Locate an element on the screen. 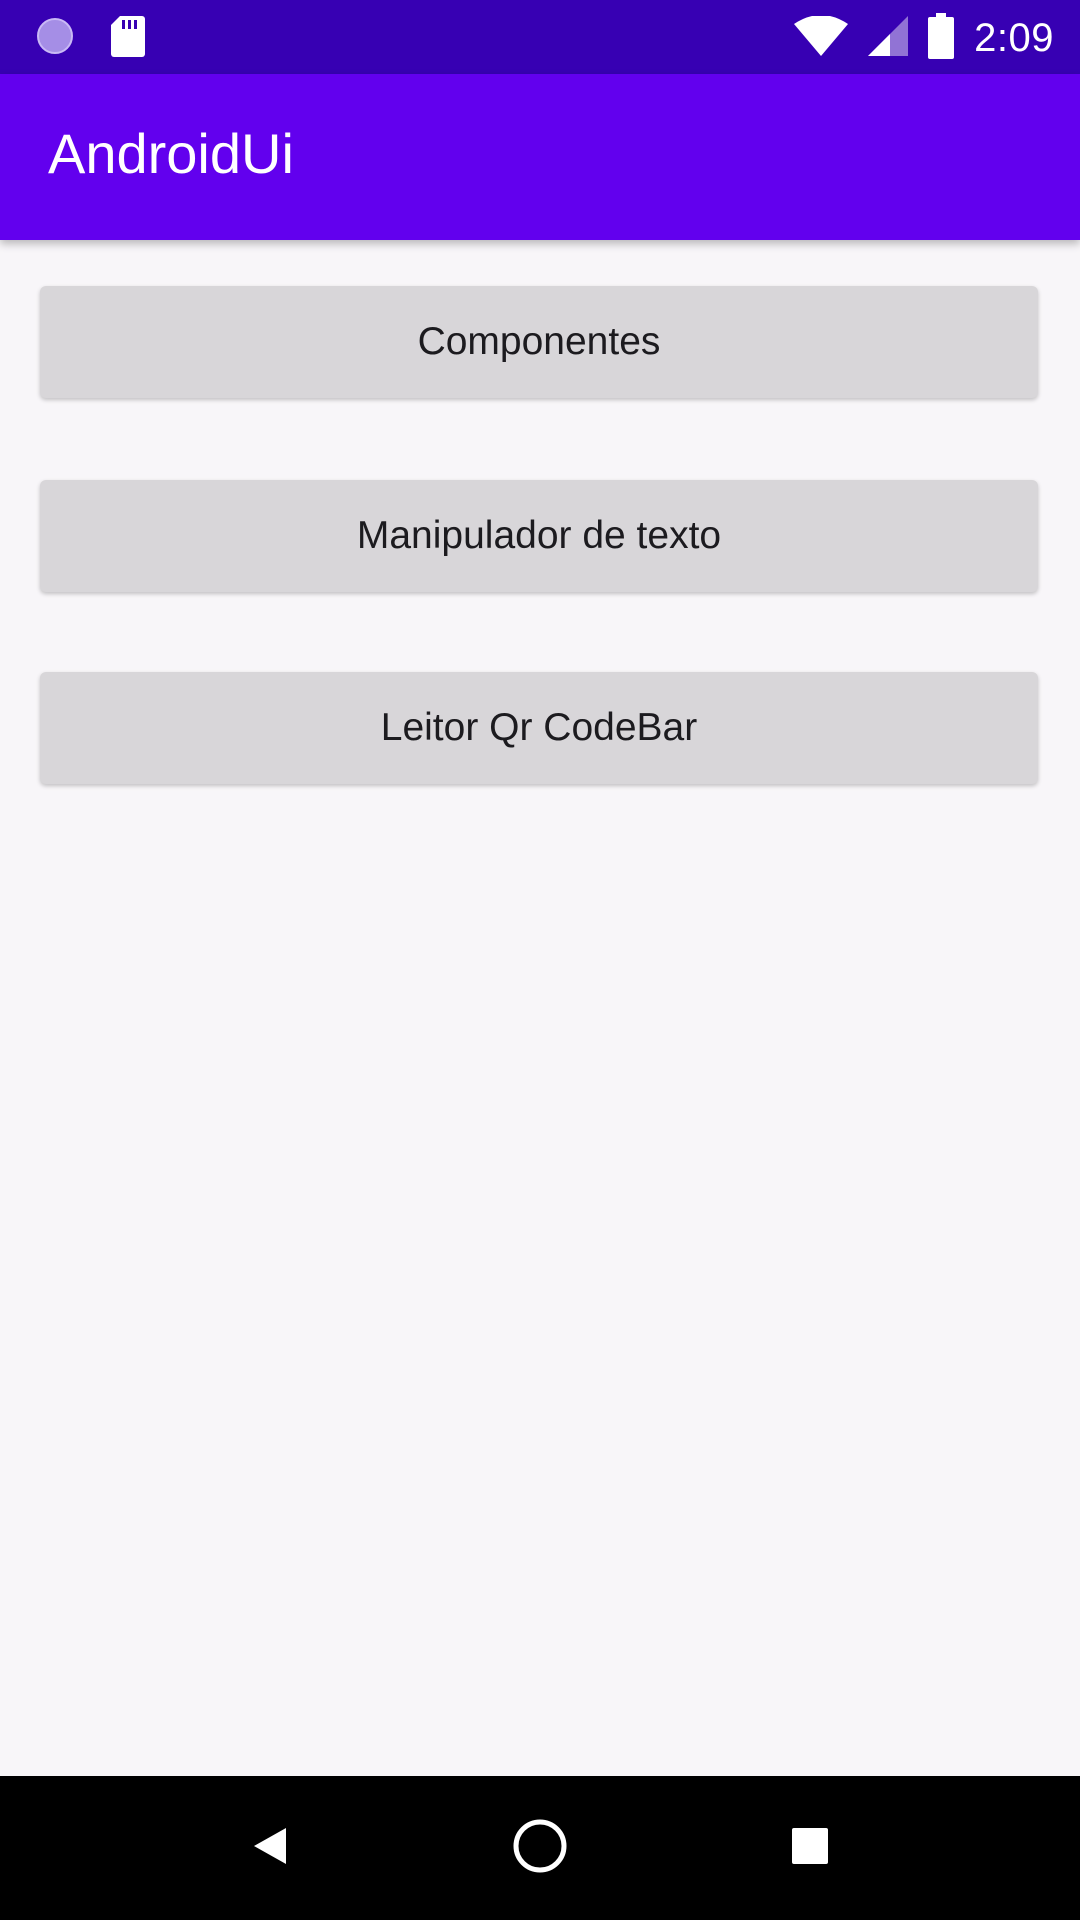  navigation-bar is located at coordinates (540, 1848).